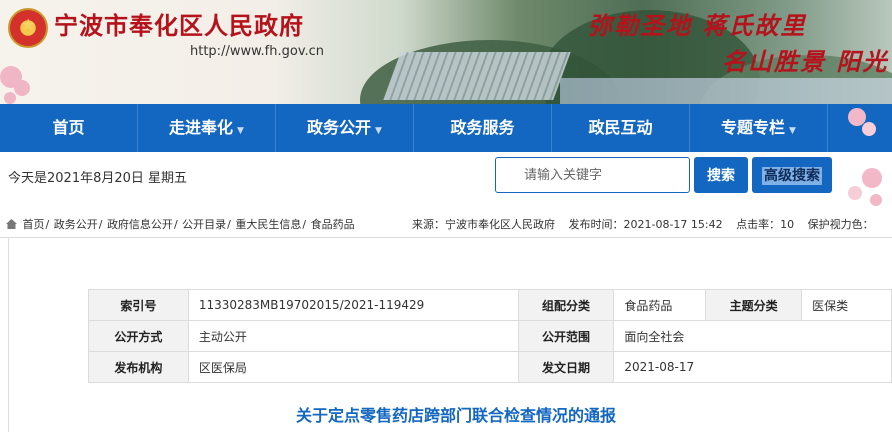  I want to click on breadcrumb-food-drug: 食品药品, so click(333, 224).